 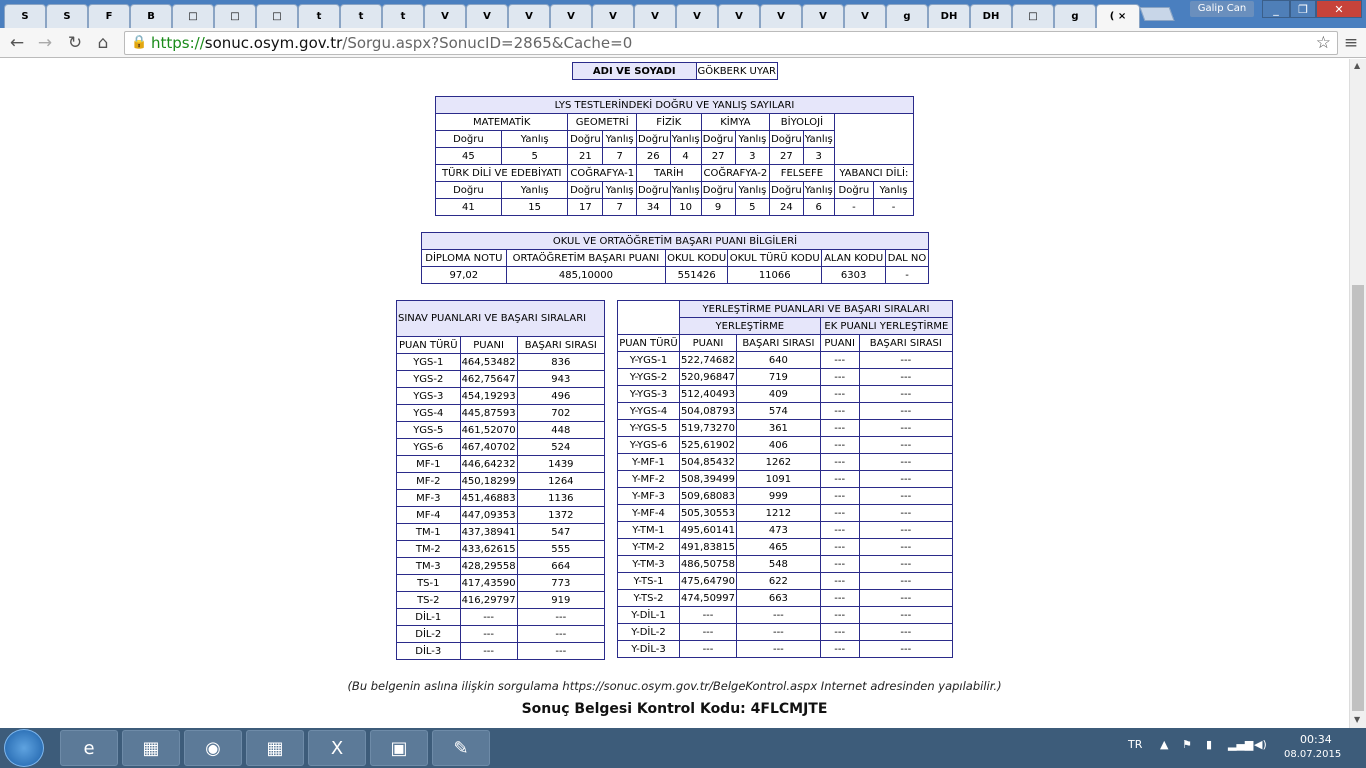 I want to click on table-row: DİL-3 --- ---, so click(x=501, y=651).